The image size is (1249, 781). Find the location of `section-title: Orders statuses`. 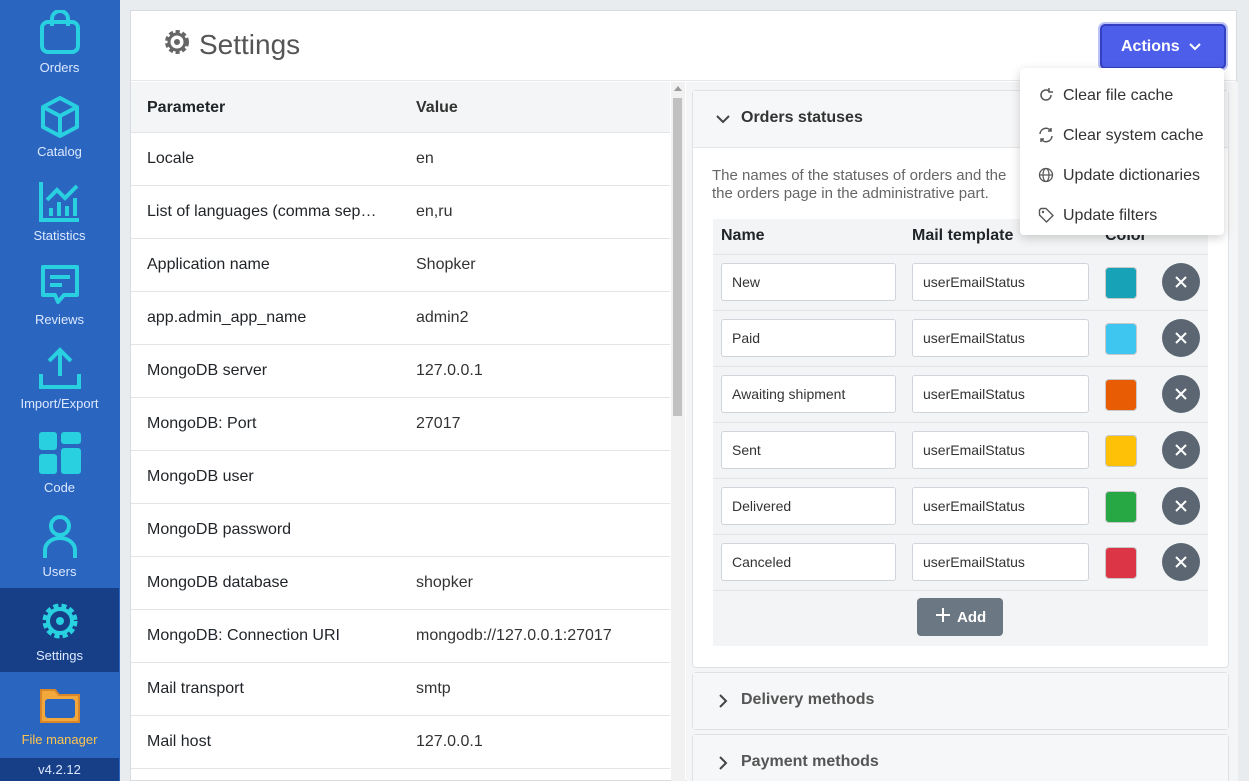

section-title: Orders statuses is located at coordinates (802, 117).